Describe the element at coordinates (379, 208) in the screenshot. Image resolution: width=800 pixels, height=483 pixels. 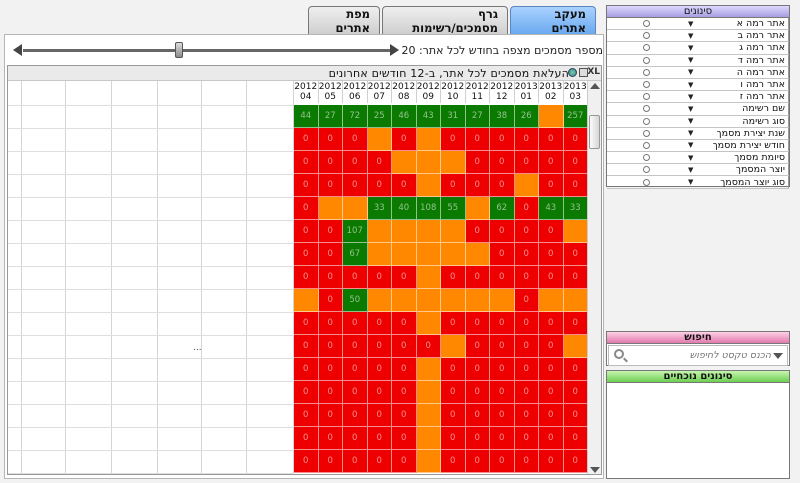
I see `heatmap-cell: 33` at that location.